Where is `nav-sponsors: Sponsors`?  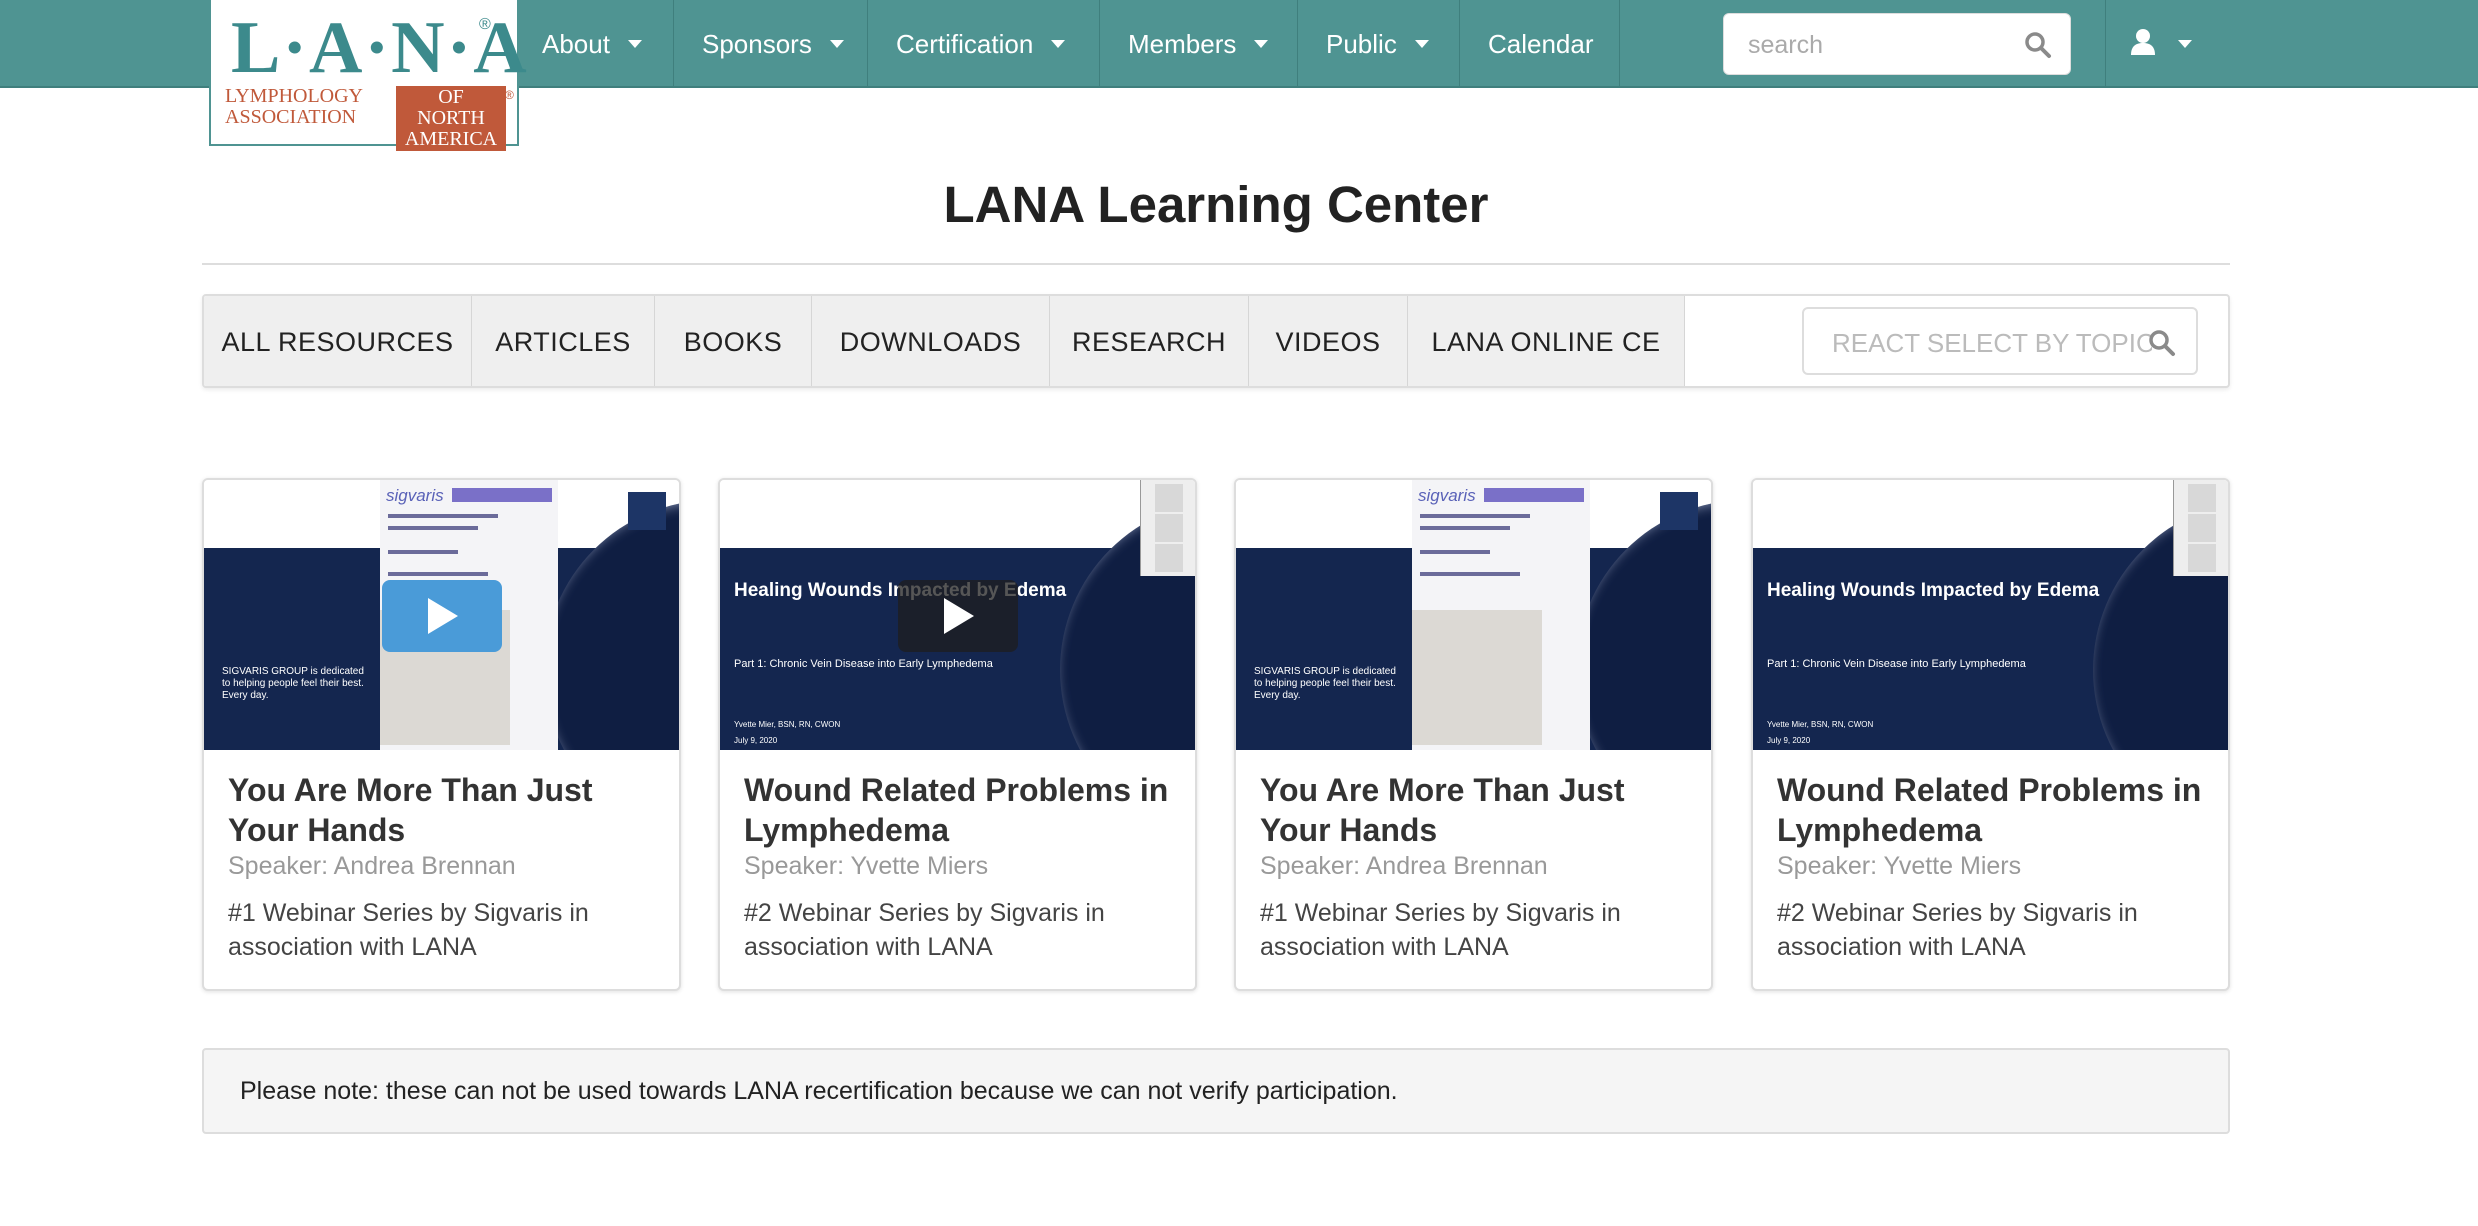
nav-sponsors: Sponsors is located at coordinates (770, 44).